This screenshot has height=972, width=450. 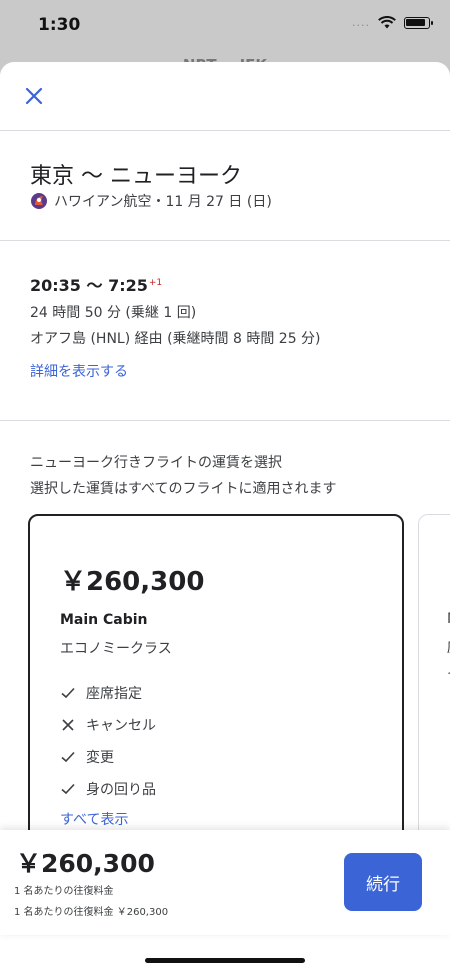 I want to click on continue-button: 続行, so click(x=383, y=882).